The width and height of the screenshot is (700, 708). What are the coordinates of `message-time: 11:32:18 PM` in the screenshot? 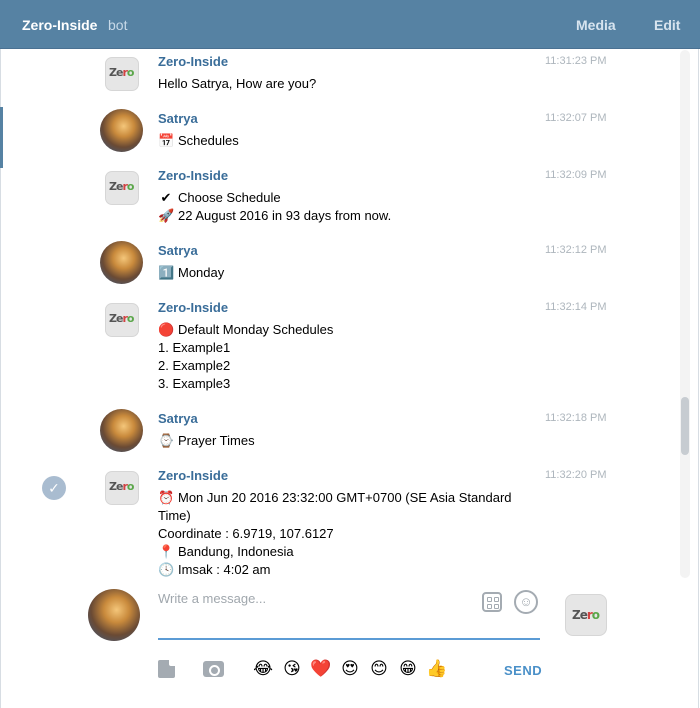 It's located at (576, 418).